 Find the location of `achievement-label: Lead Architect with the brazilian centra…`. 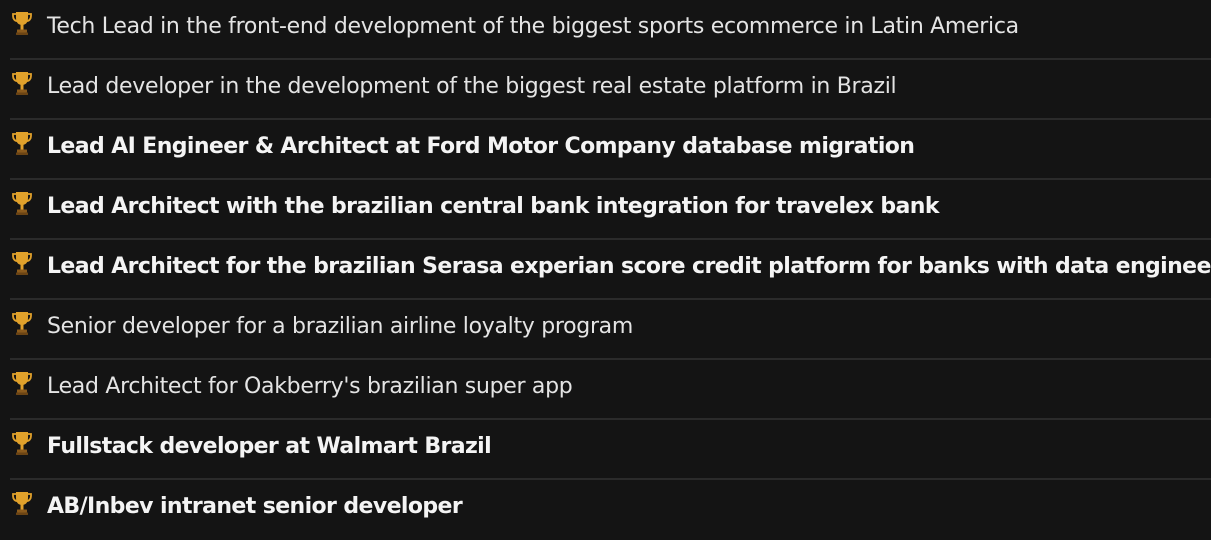

achievement-label: Lead Architect with the brazilian centra… is located at coordinates (493, 206).